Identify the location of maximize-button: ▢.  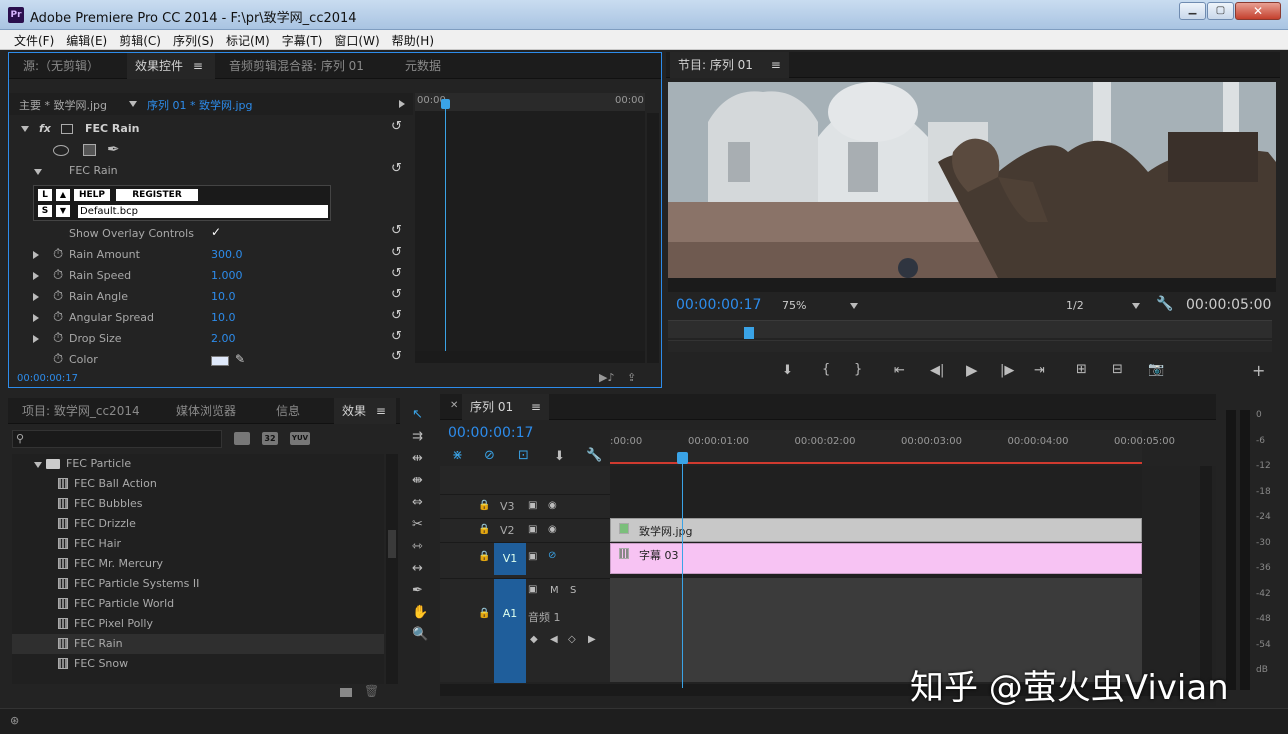
(1220, 11).